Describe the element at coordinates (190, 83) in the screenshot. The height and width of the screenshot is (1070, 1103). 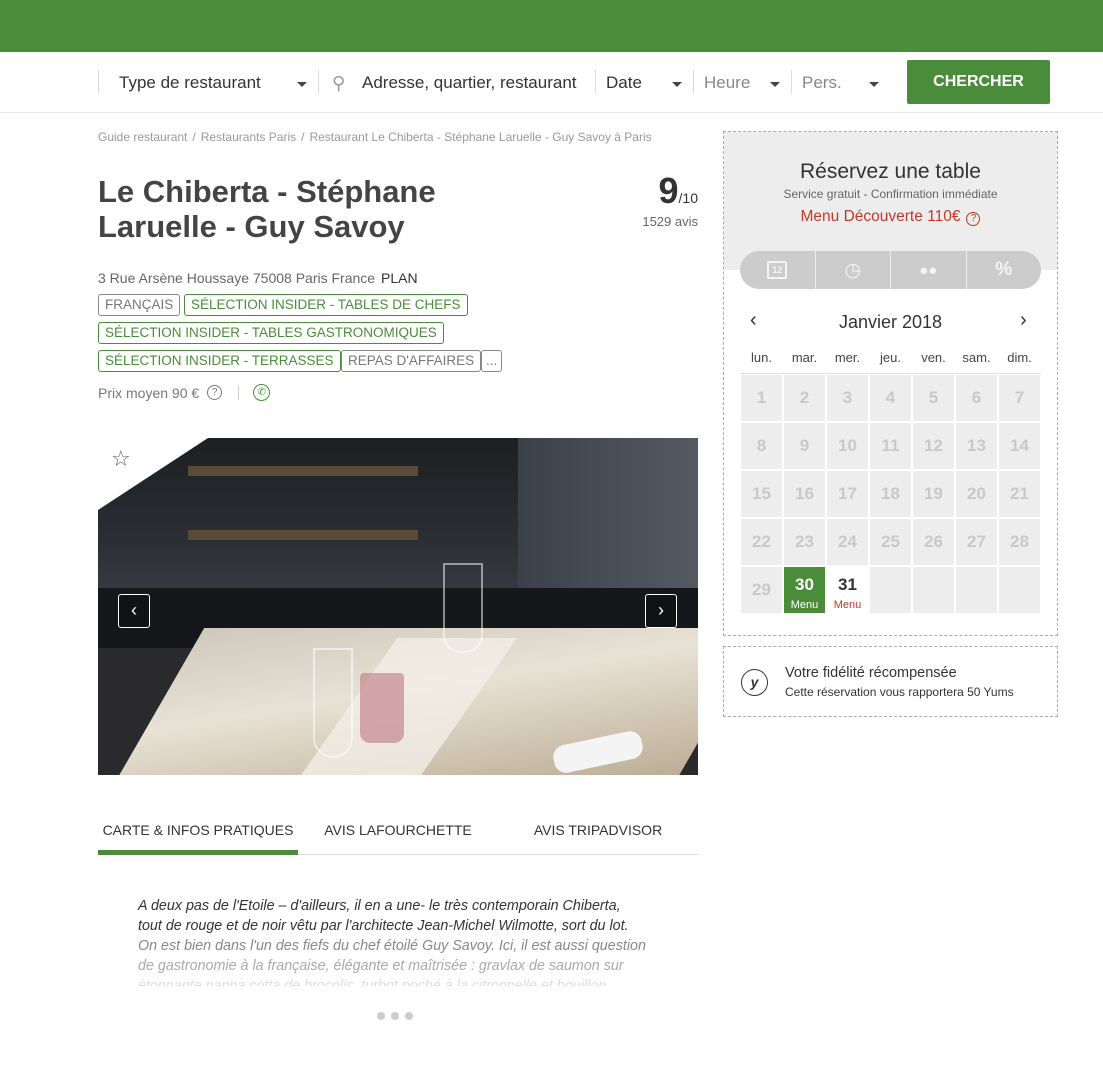
I see `restaurant-type-select: Type de restaurant` at that location.